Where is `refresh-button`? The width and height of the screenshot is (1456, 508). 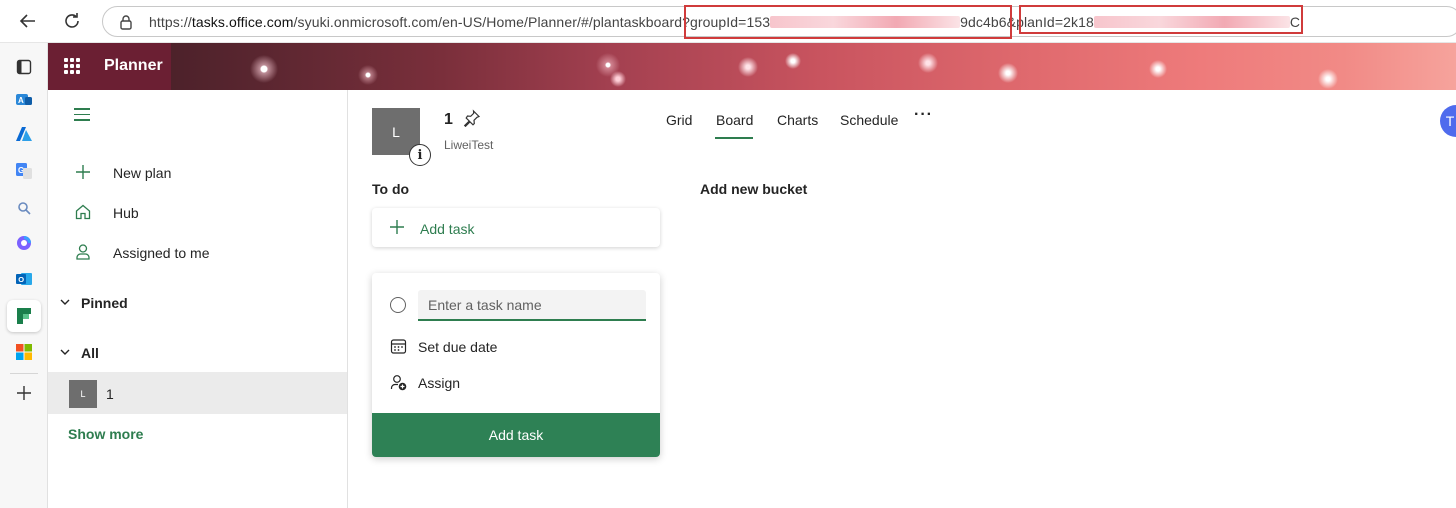 refresh-button is located at coordinates (72, 21).